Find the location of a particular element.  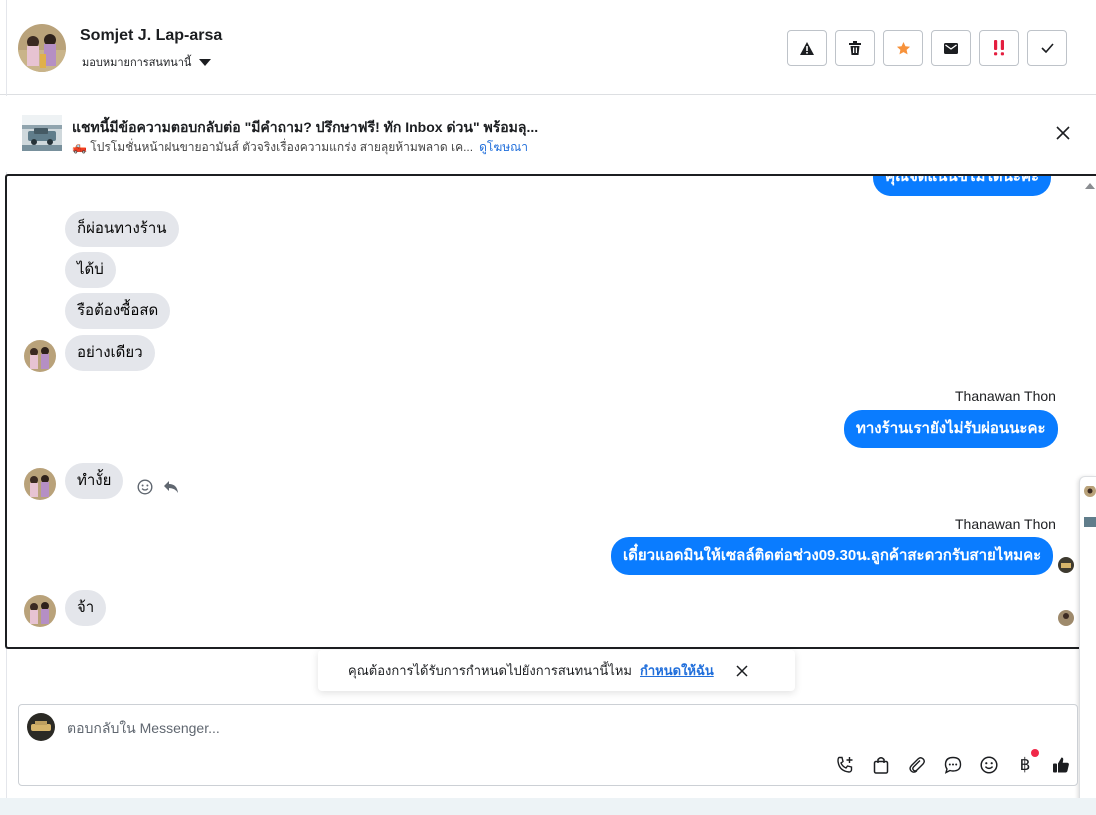

baht-symbol: ฿ is located at coordinates (1025, 765).